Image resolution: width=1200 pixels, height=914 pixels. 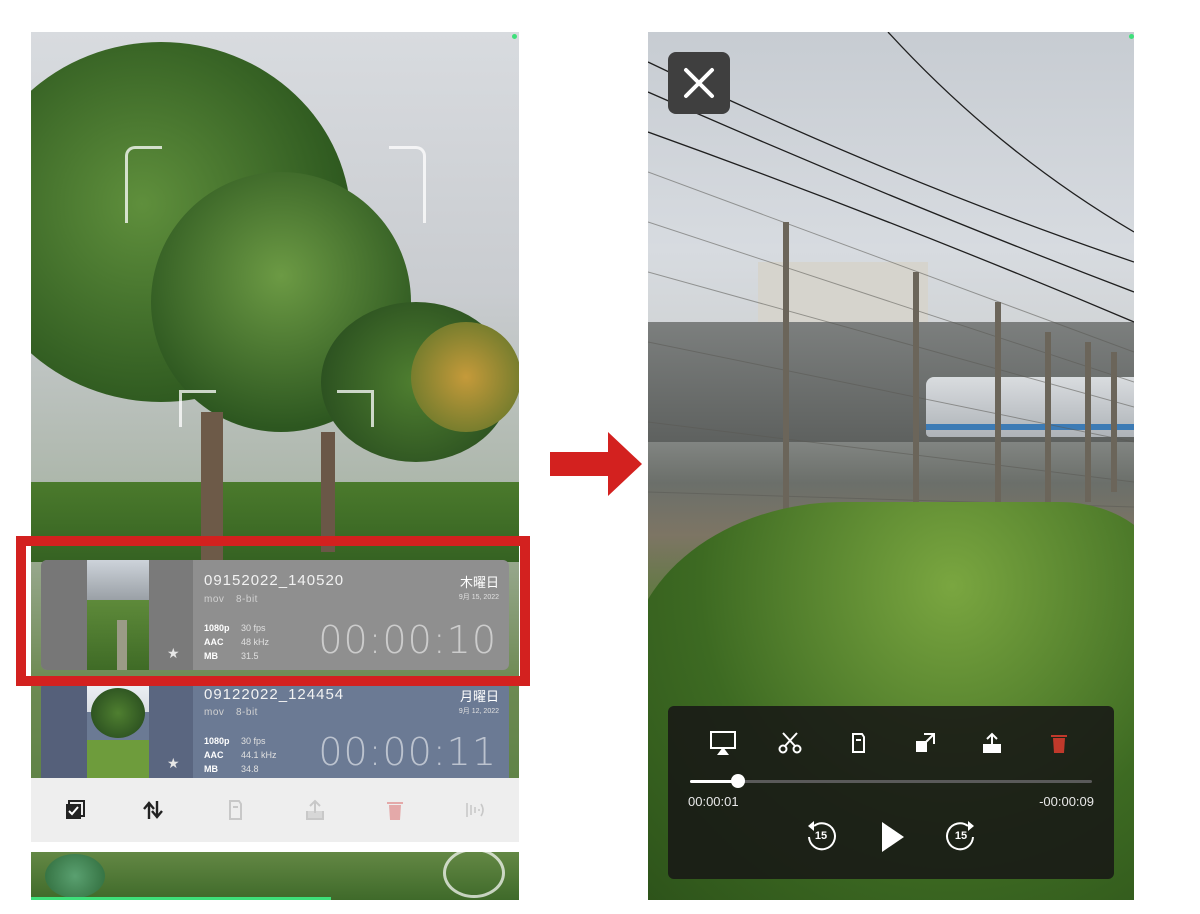 I want to click on recording-date: 9月 12, 2022, so click(x=478, y=711).